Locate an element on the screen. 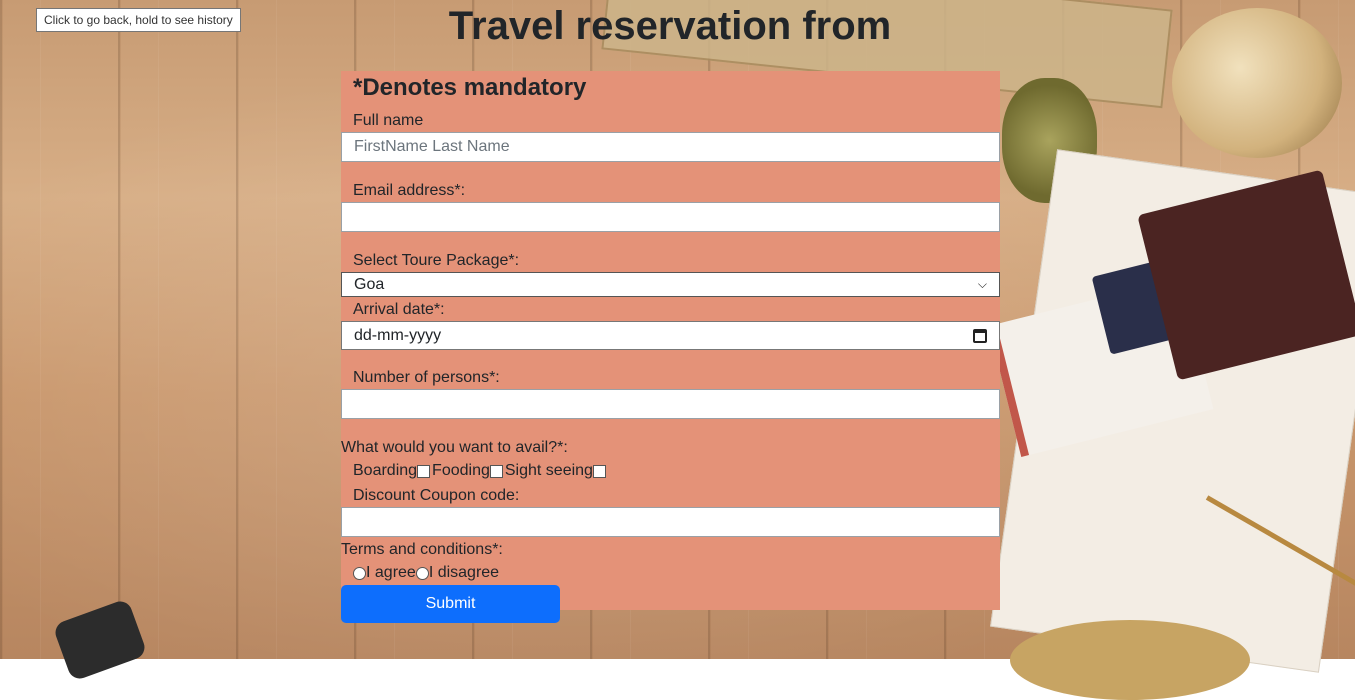 The width and height of the screenshot is (1355, 700). submit-button: Submit is located at coordinates (450, 604).